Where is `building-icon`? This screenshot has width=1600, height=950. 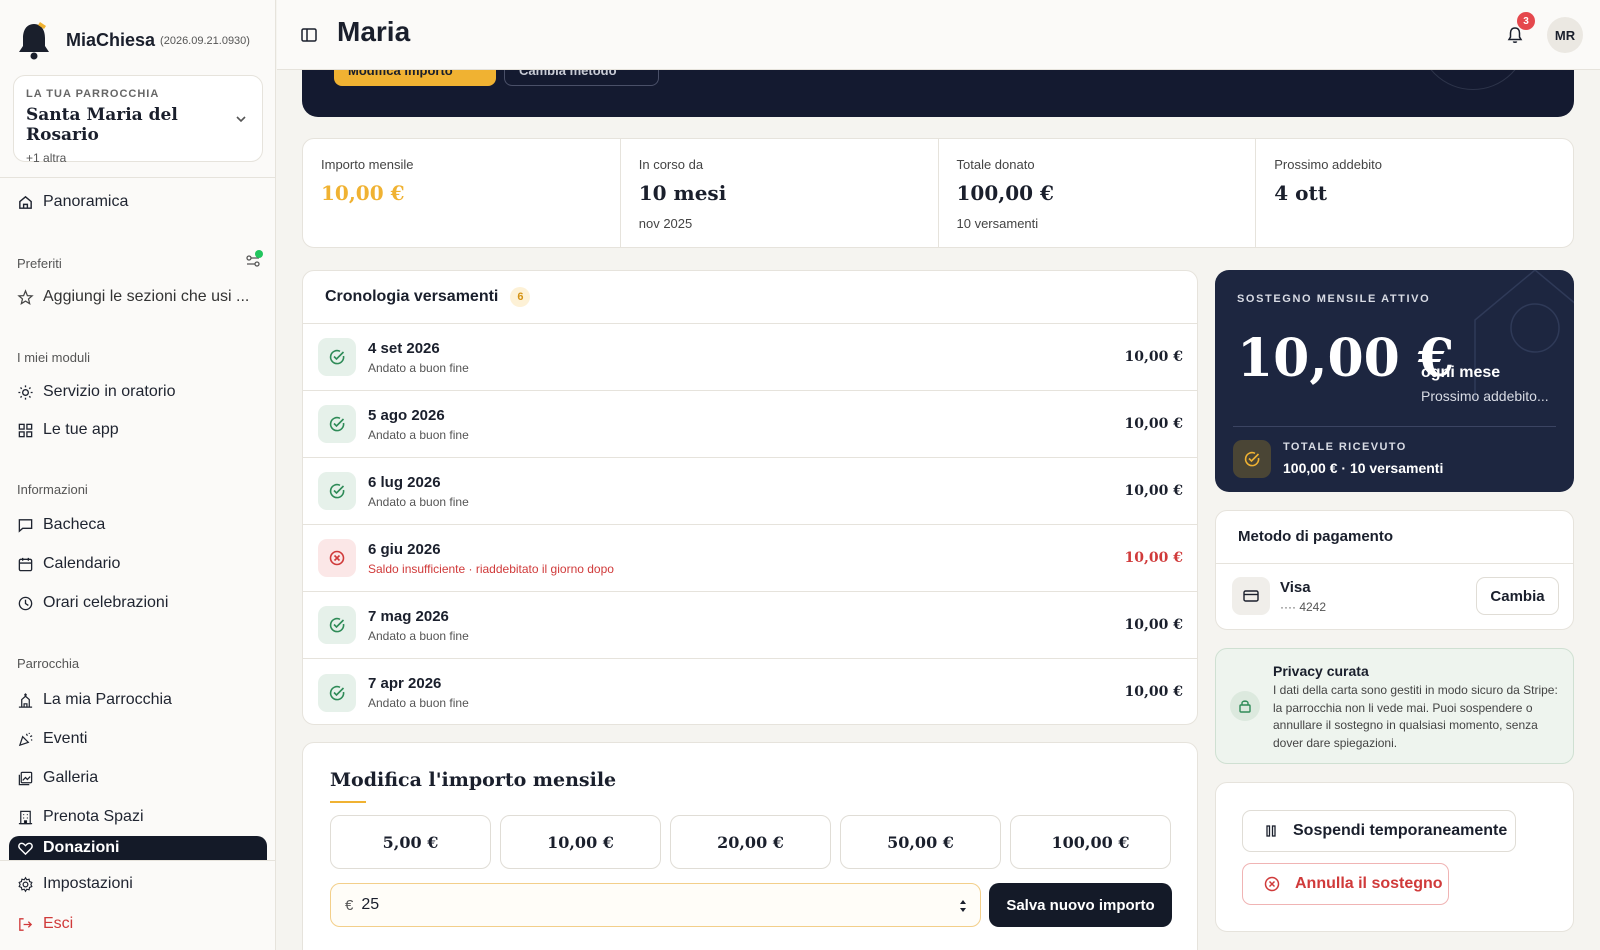 building-icon is located at coordinates (25, 817).